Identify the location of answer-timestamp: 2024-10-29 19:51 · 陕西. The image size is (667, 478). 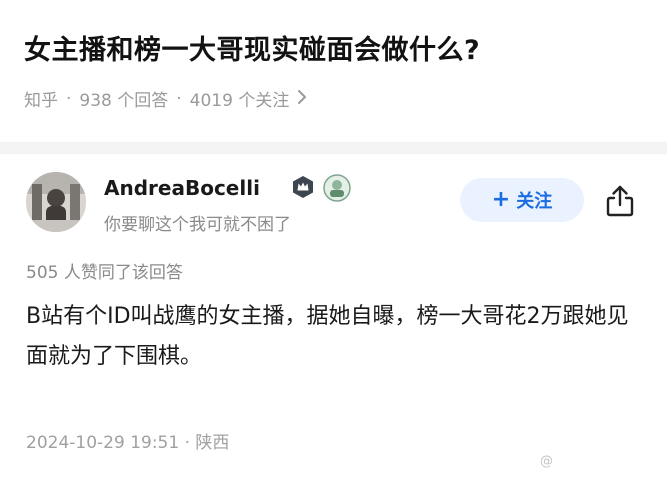
(128, 443).